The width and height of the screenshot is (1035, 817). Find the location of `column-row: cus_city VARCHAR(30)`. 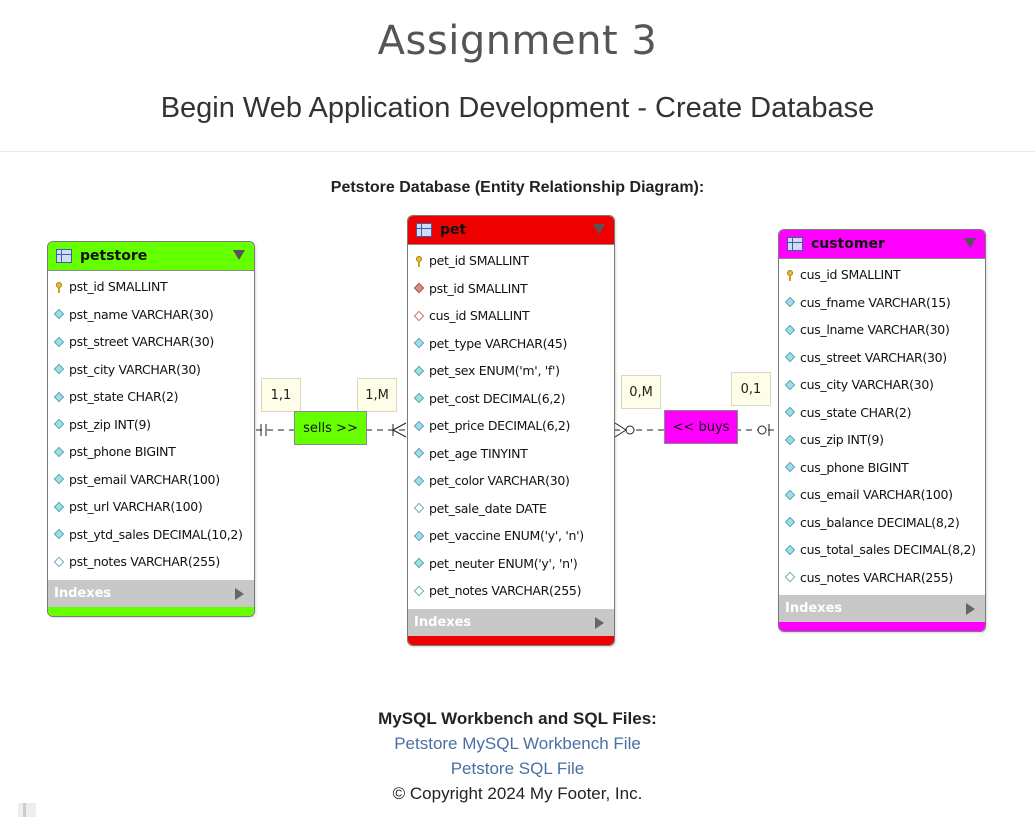

column-row: cus_city VARCHAR(30) is located at coordinates (882, 385).